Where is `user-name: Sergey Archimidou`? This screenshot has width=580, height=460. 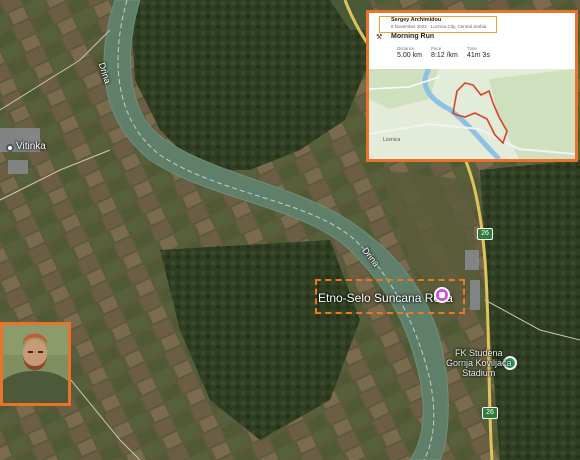
user-name: Sergey Archimidou is located at coordinates (416, 20).